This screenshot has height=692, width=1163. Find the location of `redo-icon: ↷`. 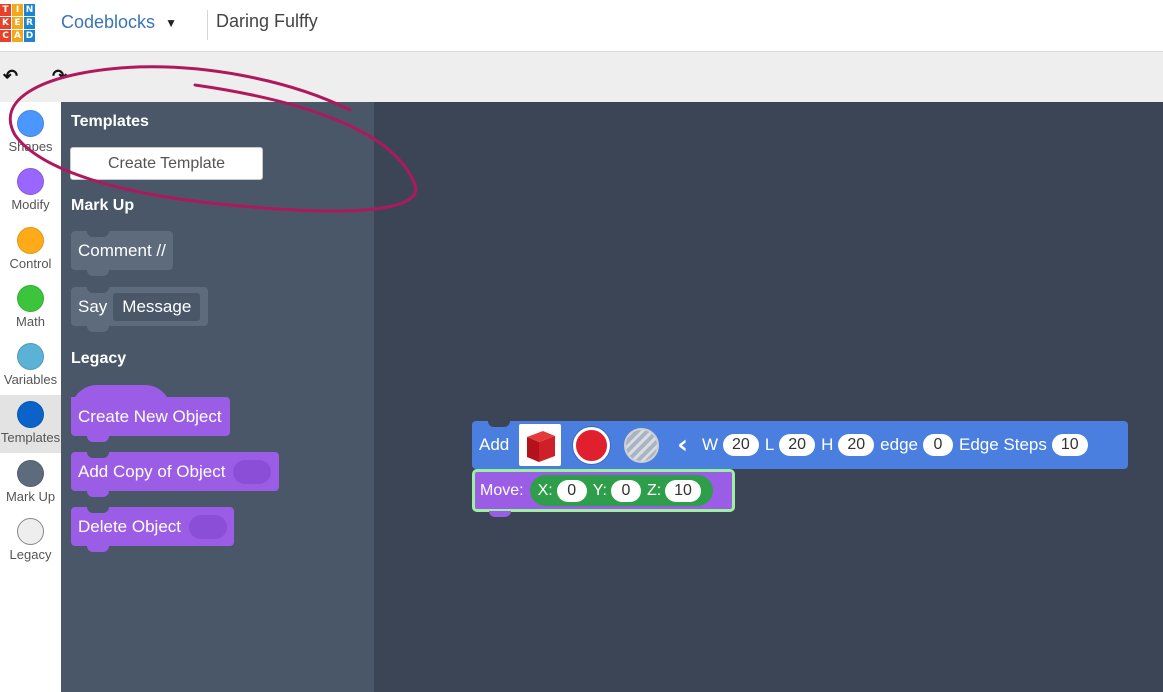

redo-icon: ↷ is located at coordinates (59, 76).